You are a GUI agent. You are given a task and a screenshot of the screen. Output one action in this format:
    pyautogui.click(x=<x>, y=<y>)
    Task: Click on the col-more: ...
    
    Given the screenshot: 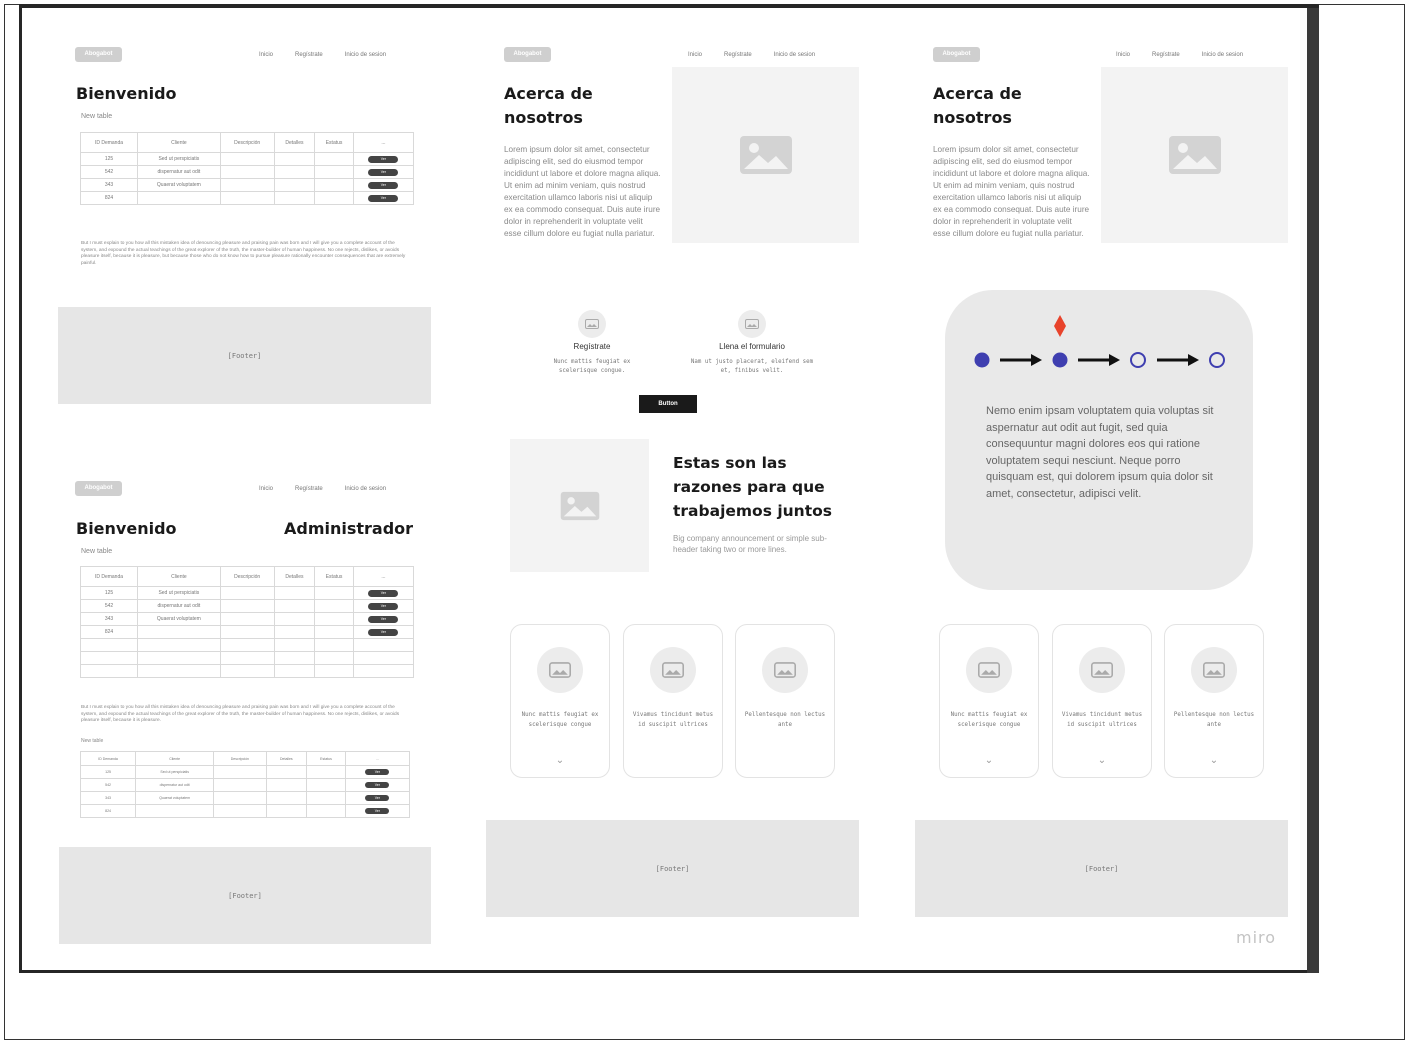 What is the action you would take?
    pyautogui.click(x=383, y=576)
    